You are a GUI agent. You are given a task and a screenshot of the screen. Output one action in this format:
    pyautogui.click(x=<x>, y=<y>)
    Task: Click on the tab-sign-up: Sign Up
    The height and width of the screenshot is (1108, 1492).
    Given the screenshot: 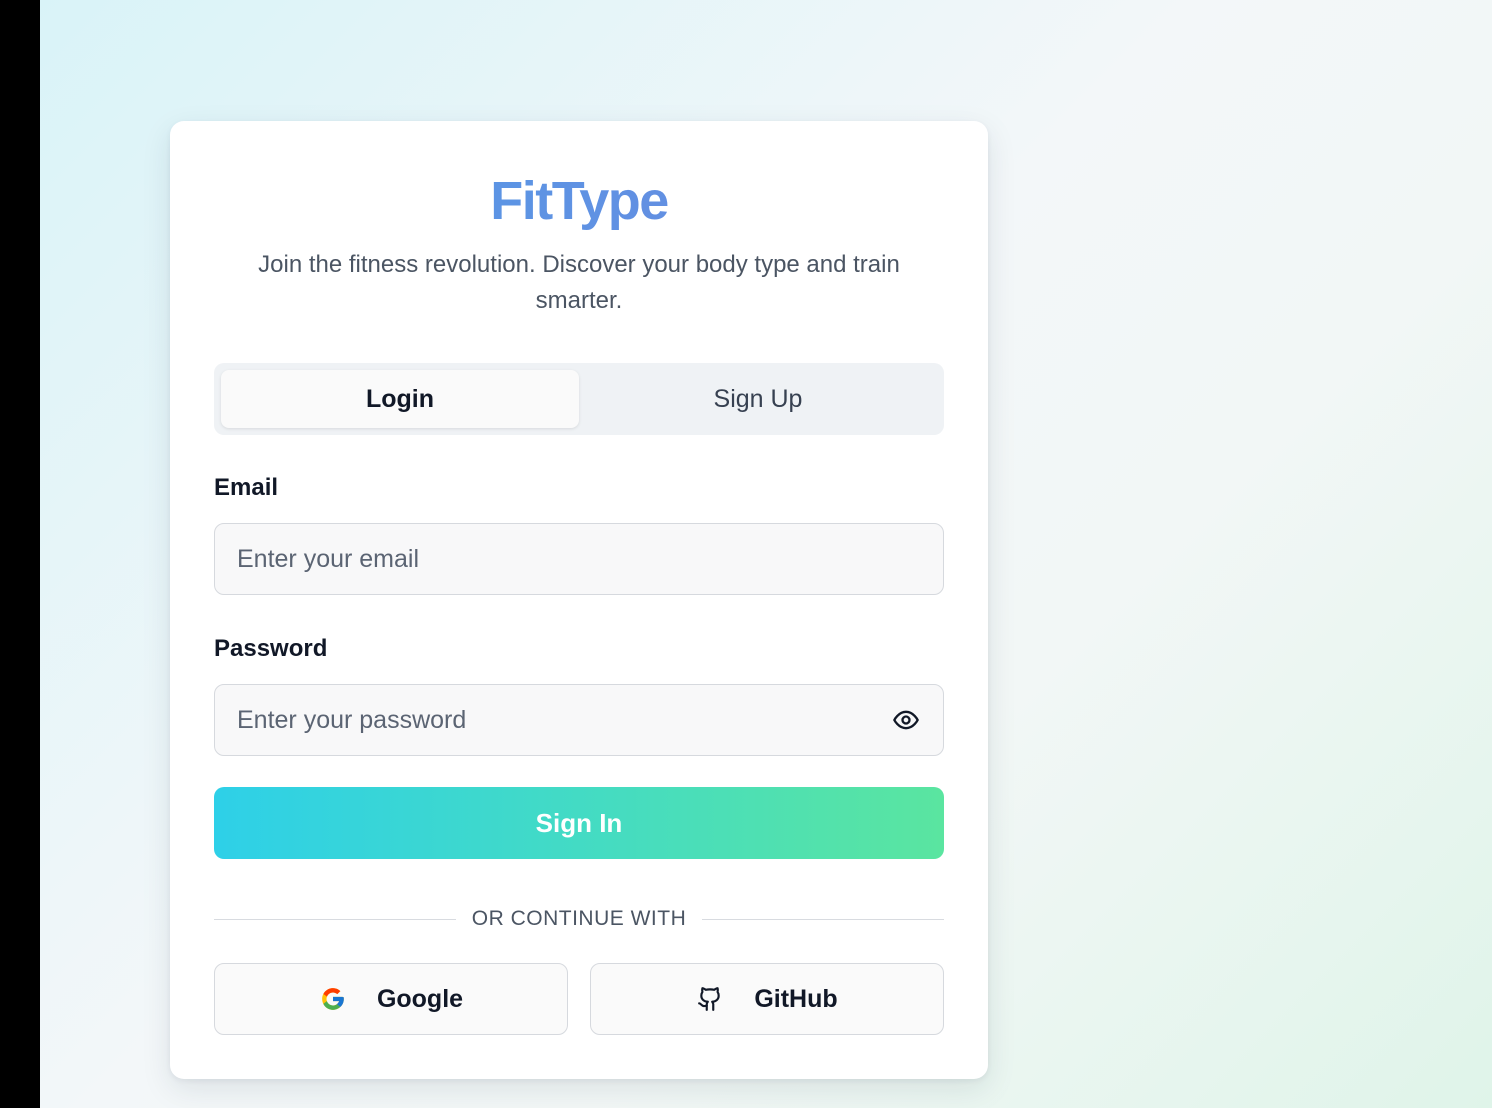 What is the action you would take?
    pyautogui.click(x=758, y=399)
    